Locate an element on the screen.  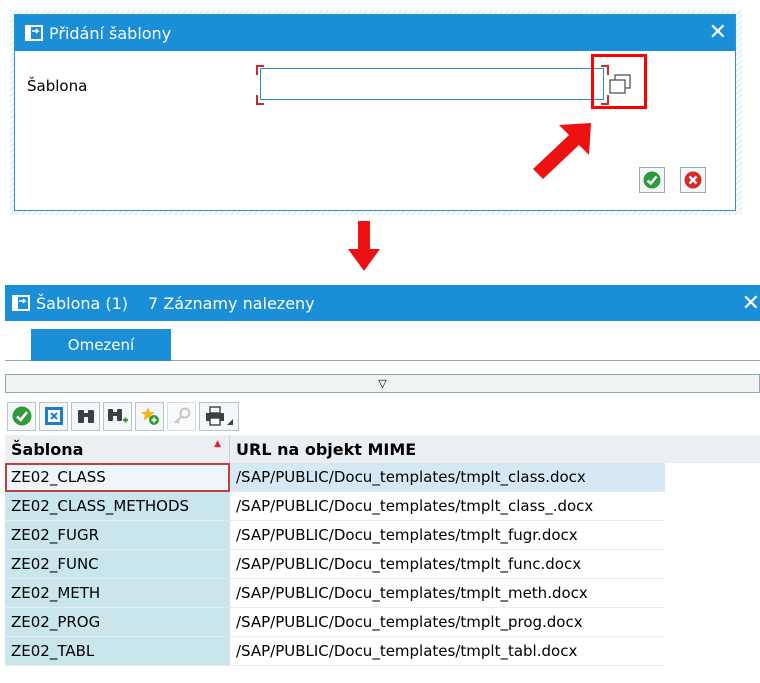
select-all-icon is located at coordinates (53, 416).